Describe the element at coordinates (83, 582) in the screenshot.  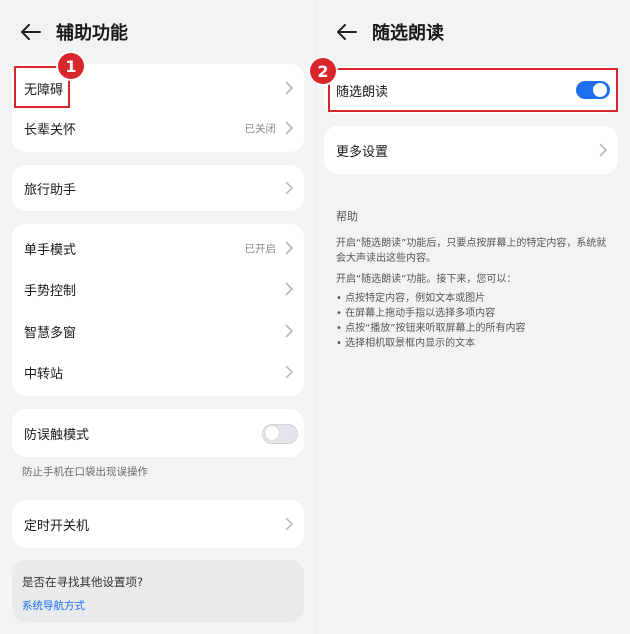
I see `suggestion-question: 是否在寻找其他设置项?` at that location.